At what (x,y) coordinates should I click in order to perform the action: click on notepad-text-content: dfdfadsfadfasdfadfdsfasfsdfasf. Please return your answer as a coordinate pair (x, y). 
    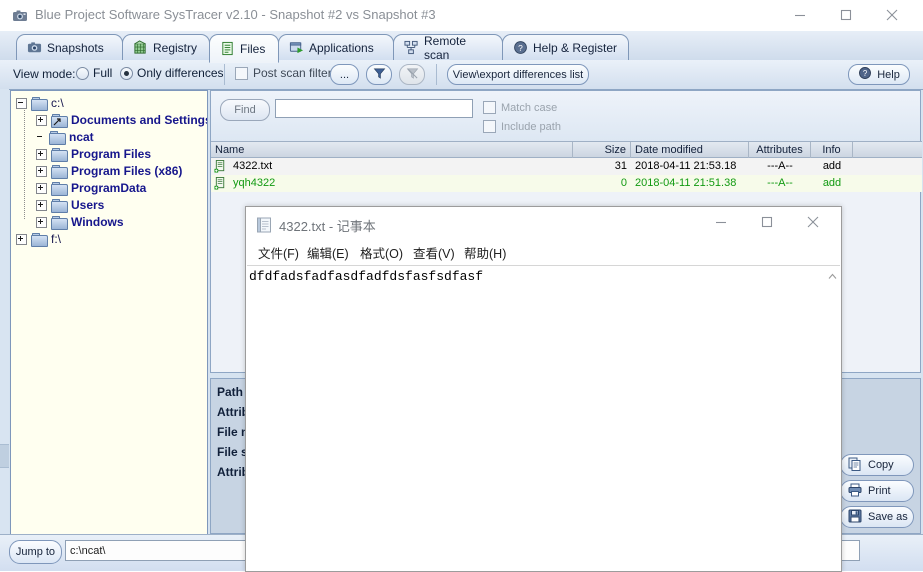
    Looking at the image, I should click on (366, 276).